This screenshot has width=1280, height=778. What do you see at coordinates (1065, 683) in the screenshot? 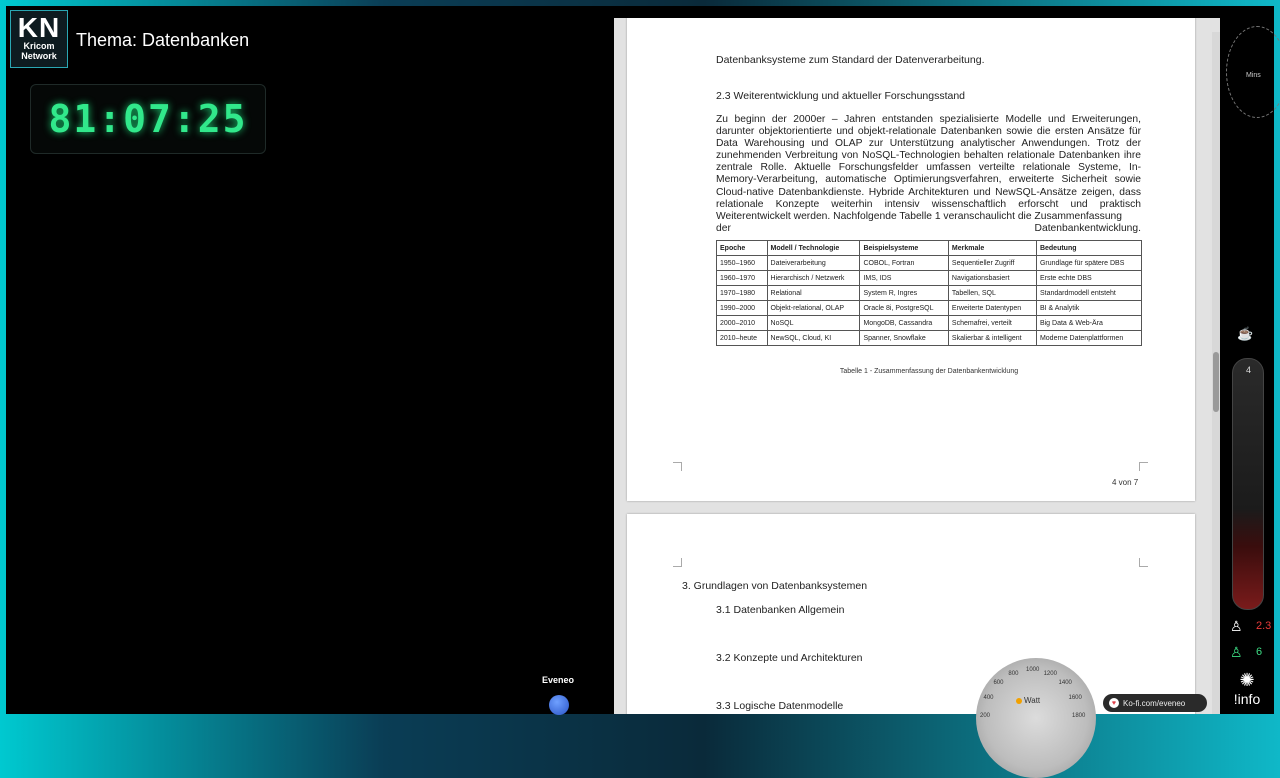
I see `gauge-mark: 1400` at bounding box center [1065, 683].